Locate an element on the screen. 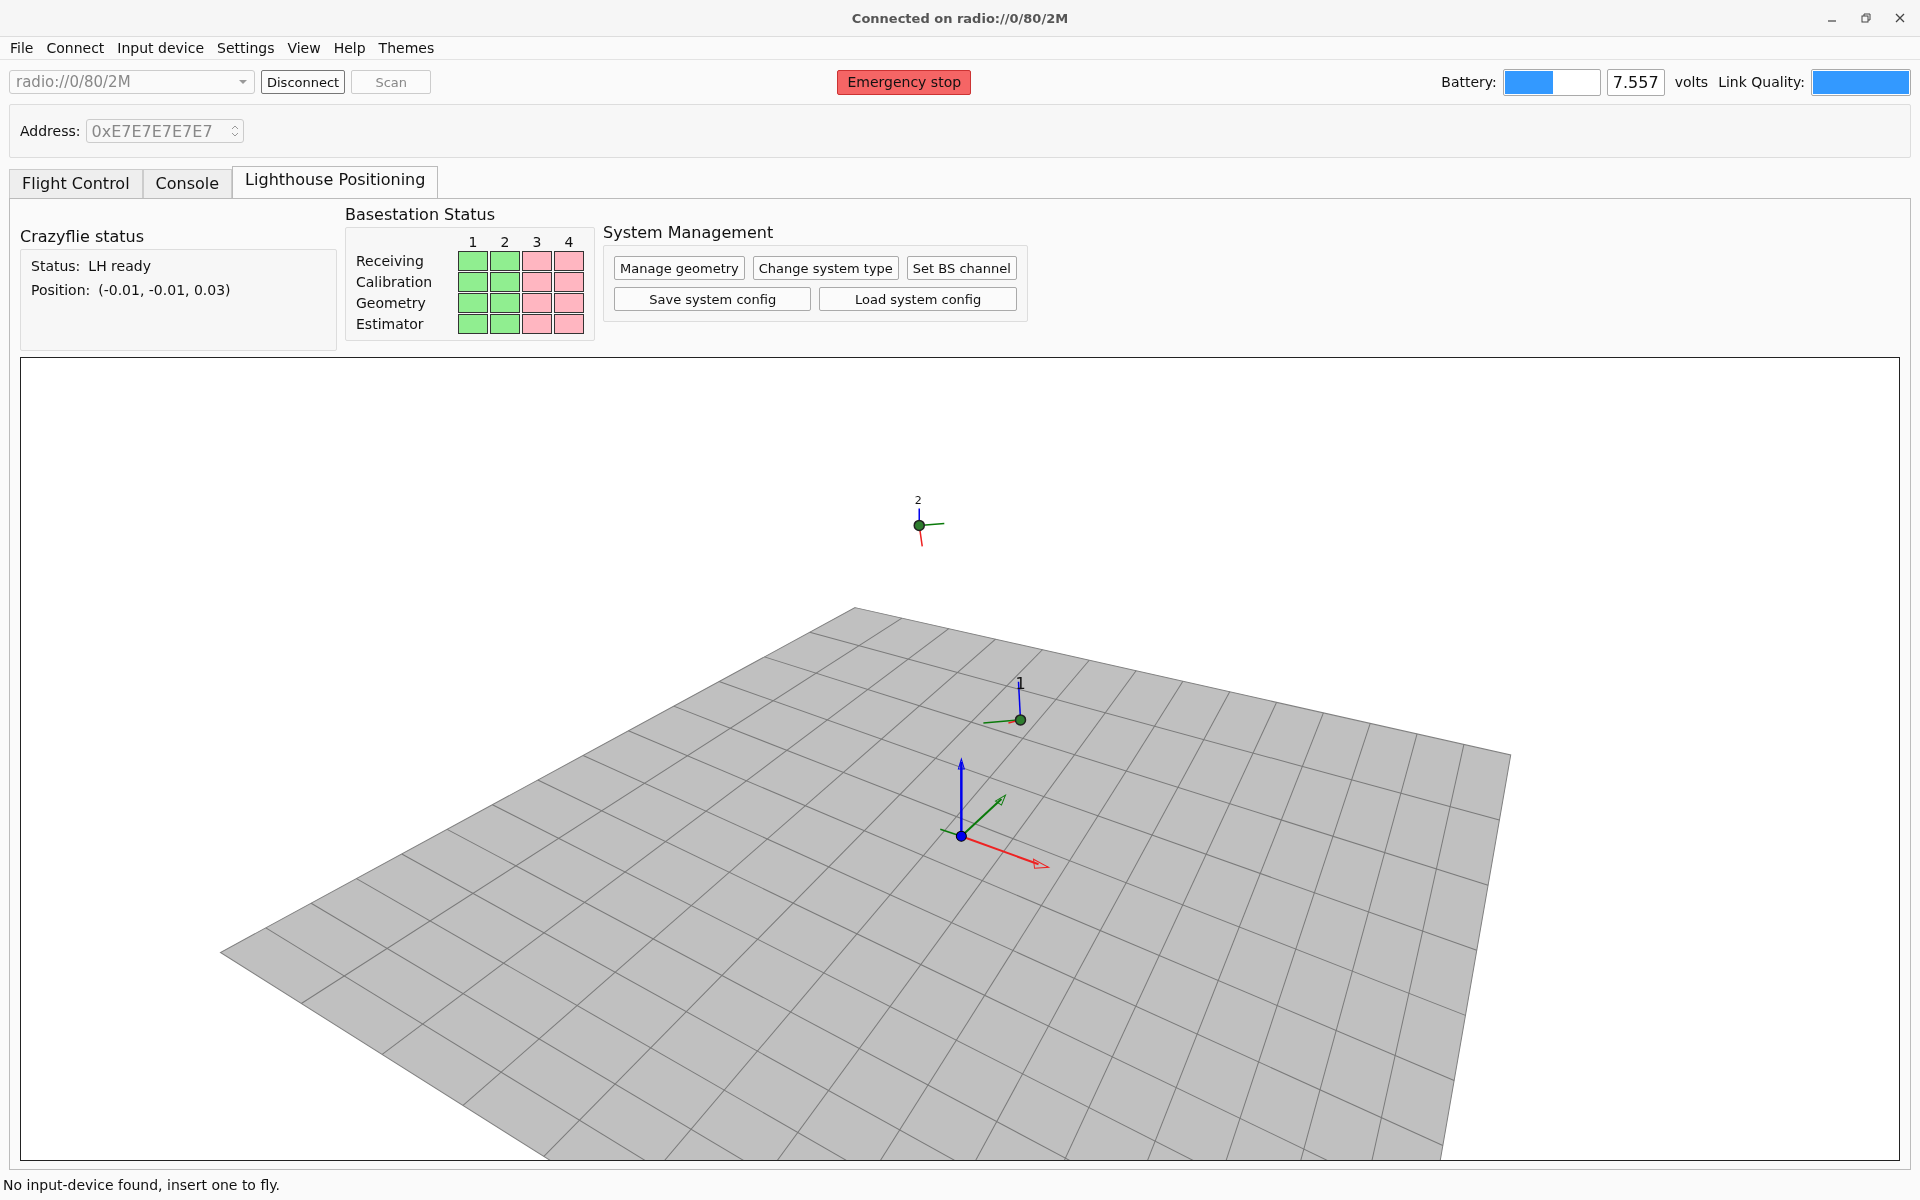 The width and height of the screenshot is (1920, 1200). column-header: 2 is located at coordinates (505, 242).